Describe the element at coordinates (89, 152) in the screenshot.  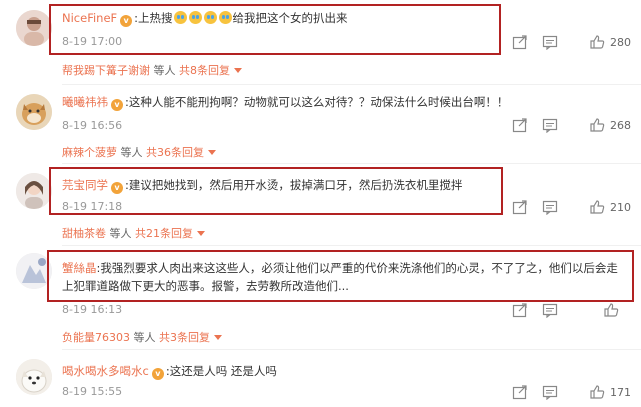
I see `reply-username: 麻辣个菠萝` at that location.